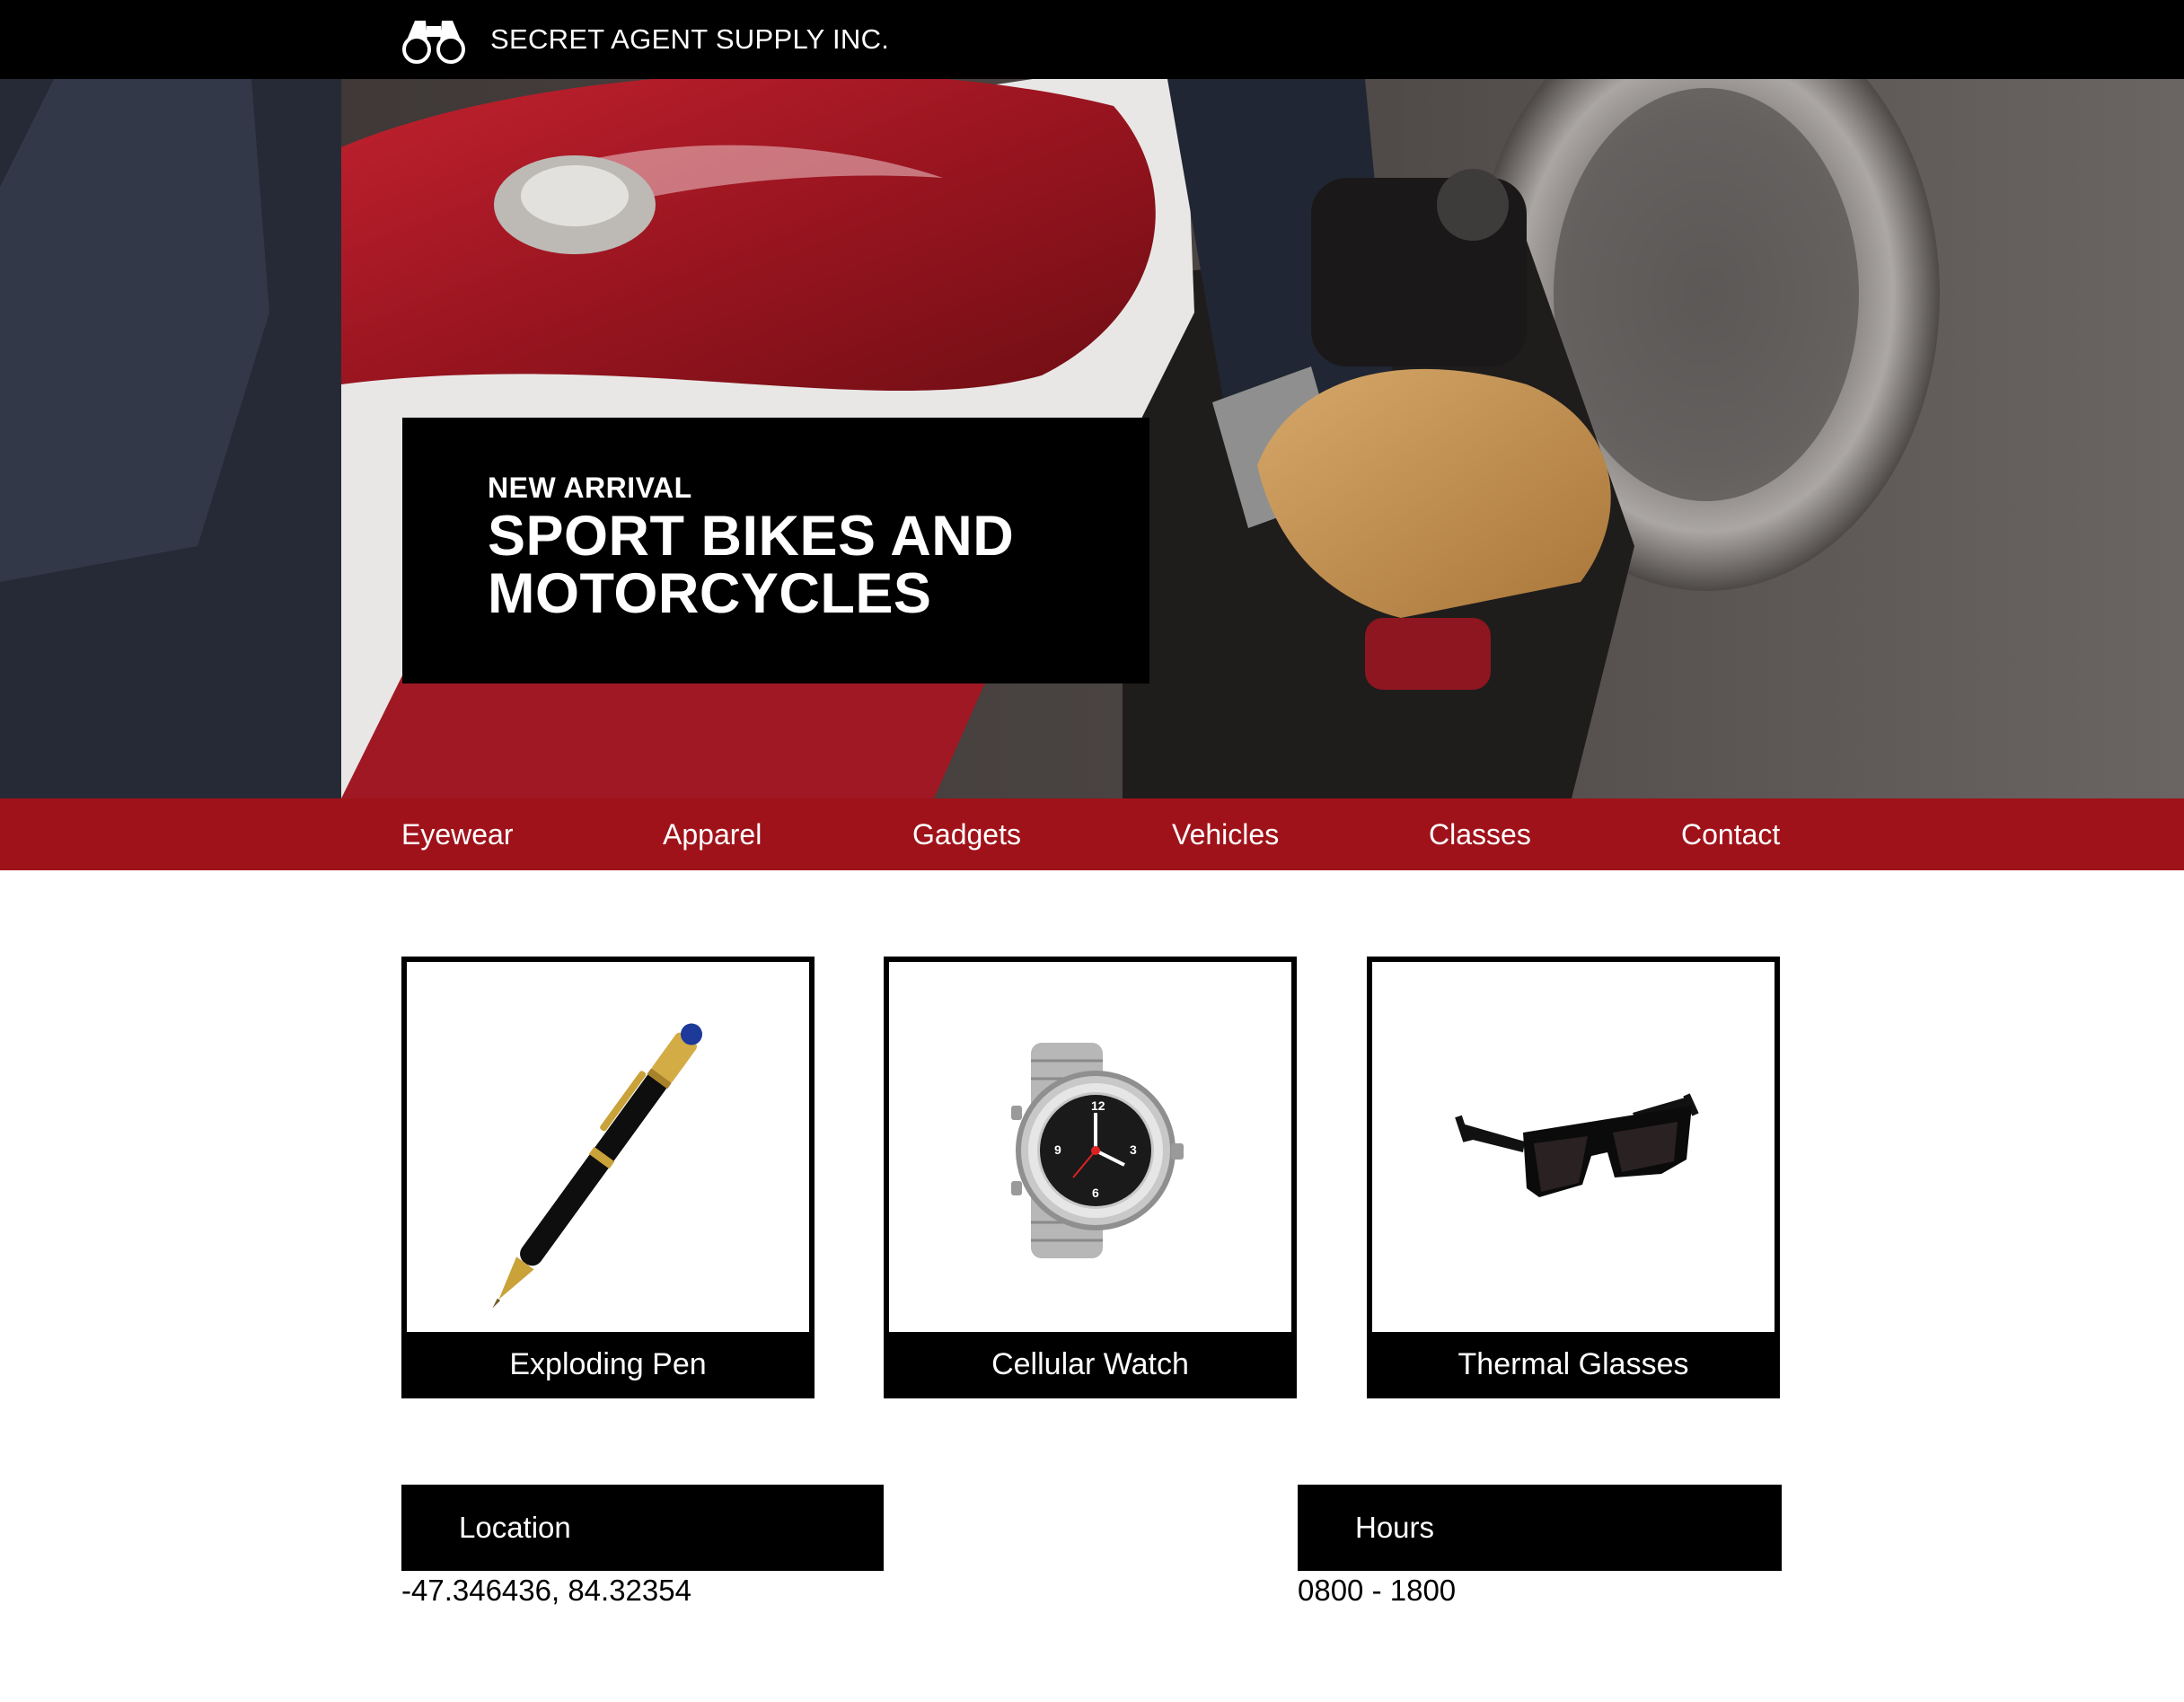 This screenshot has width=2184, height=1702. What do you see at coordinates (712, 834) in the screenshot?
I see `nav-item-apparel: Apparel` at bounding box center [712, 834].